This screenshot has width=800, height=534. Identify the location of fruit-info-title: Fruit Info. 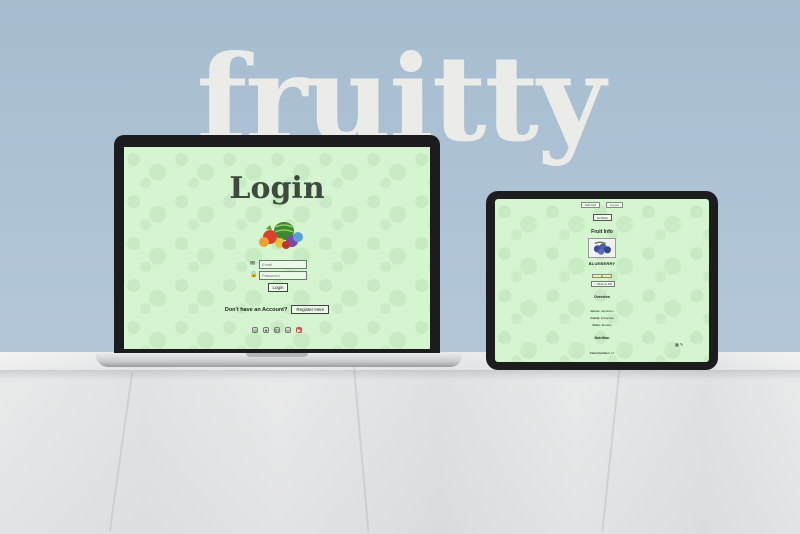
(602, 232).